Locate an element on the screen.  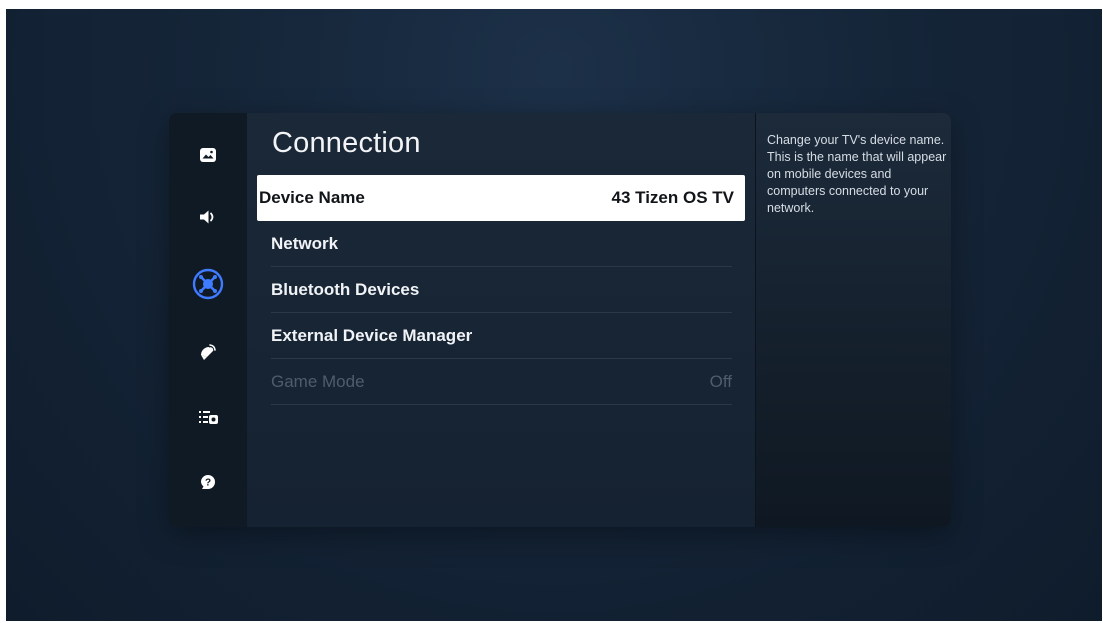
connection-icon is located at coordinates (208, 284).